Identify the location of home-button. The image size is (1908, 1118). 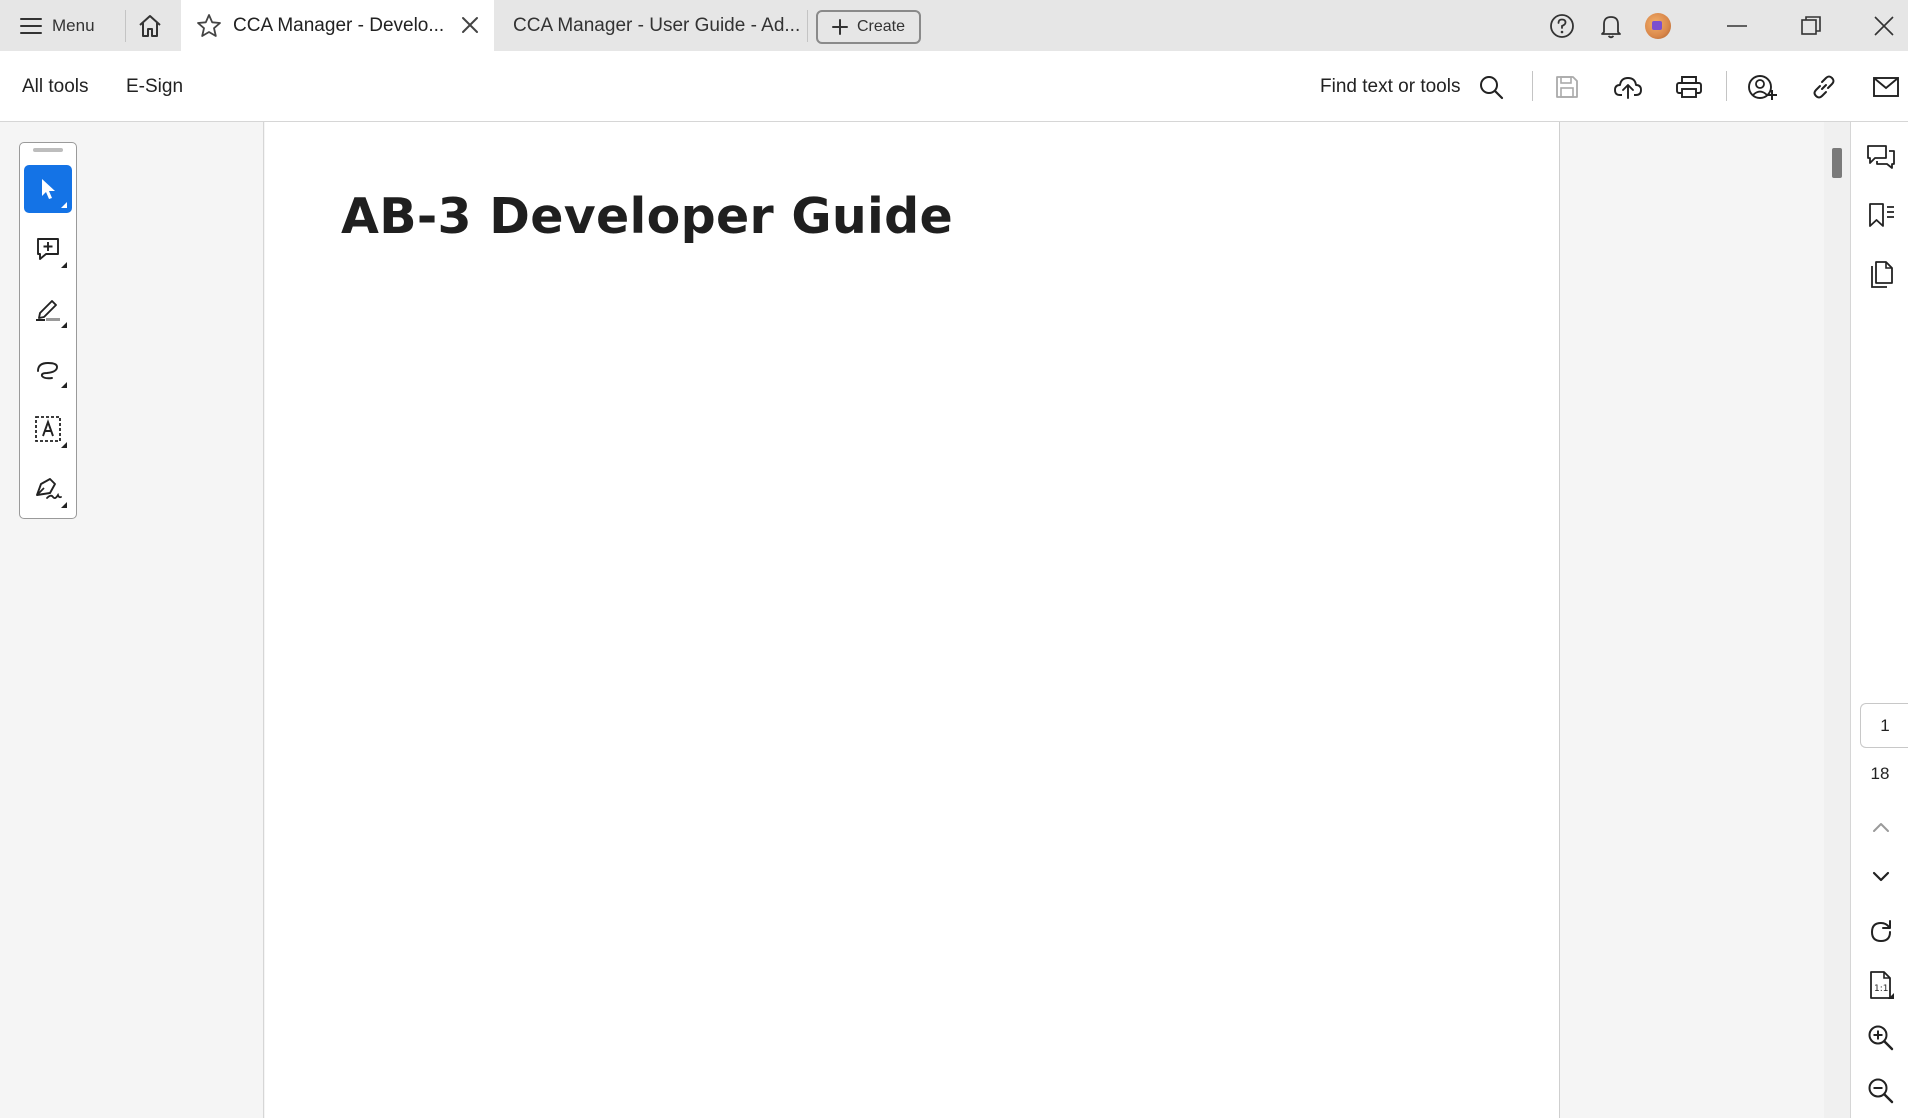
(150, 26).